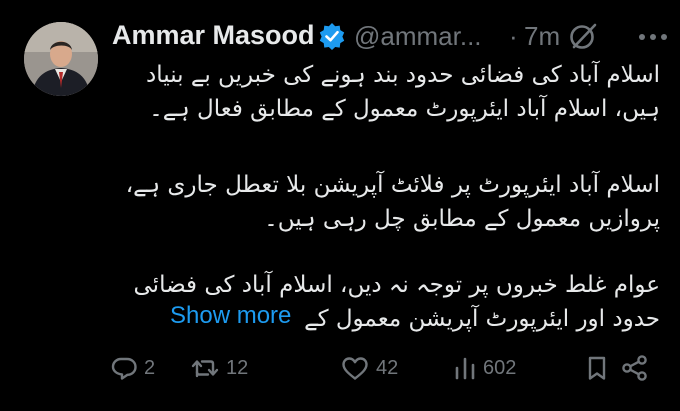 This screenshot has height=411, width=680. I want to click on tweet-header: Ammar Masood @ammar... · 7m, so click(392, 36).